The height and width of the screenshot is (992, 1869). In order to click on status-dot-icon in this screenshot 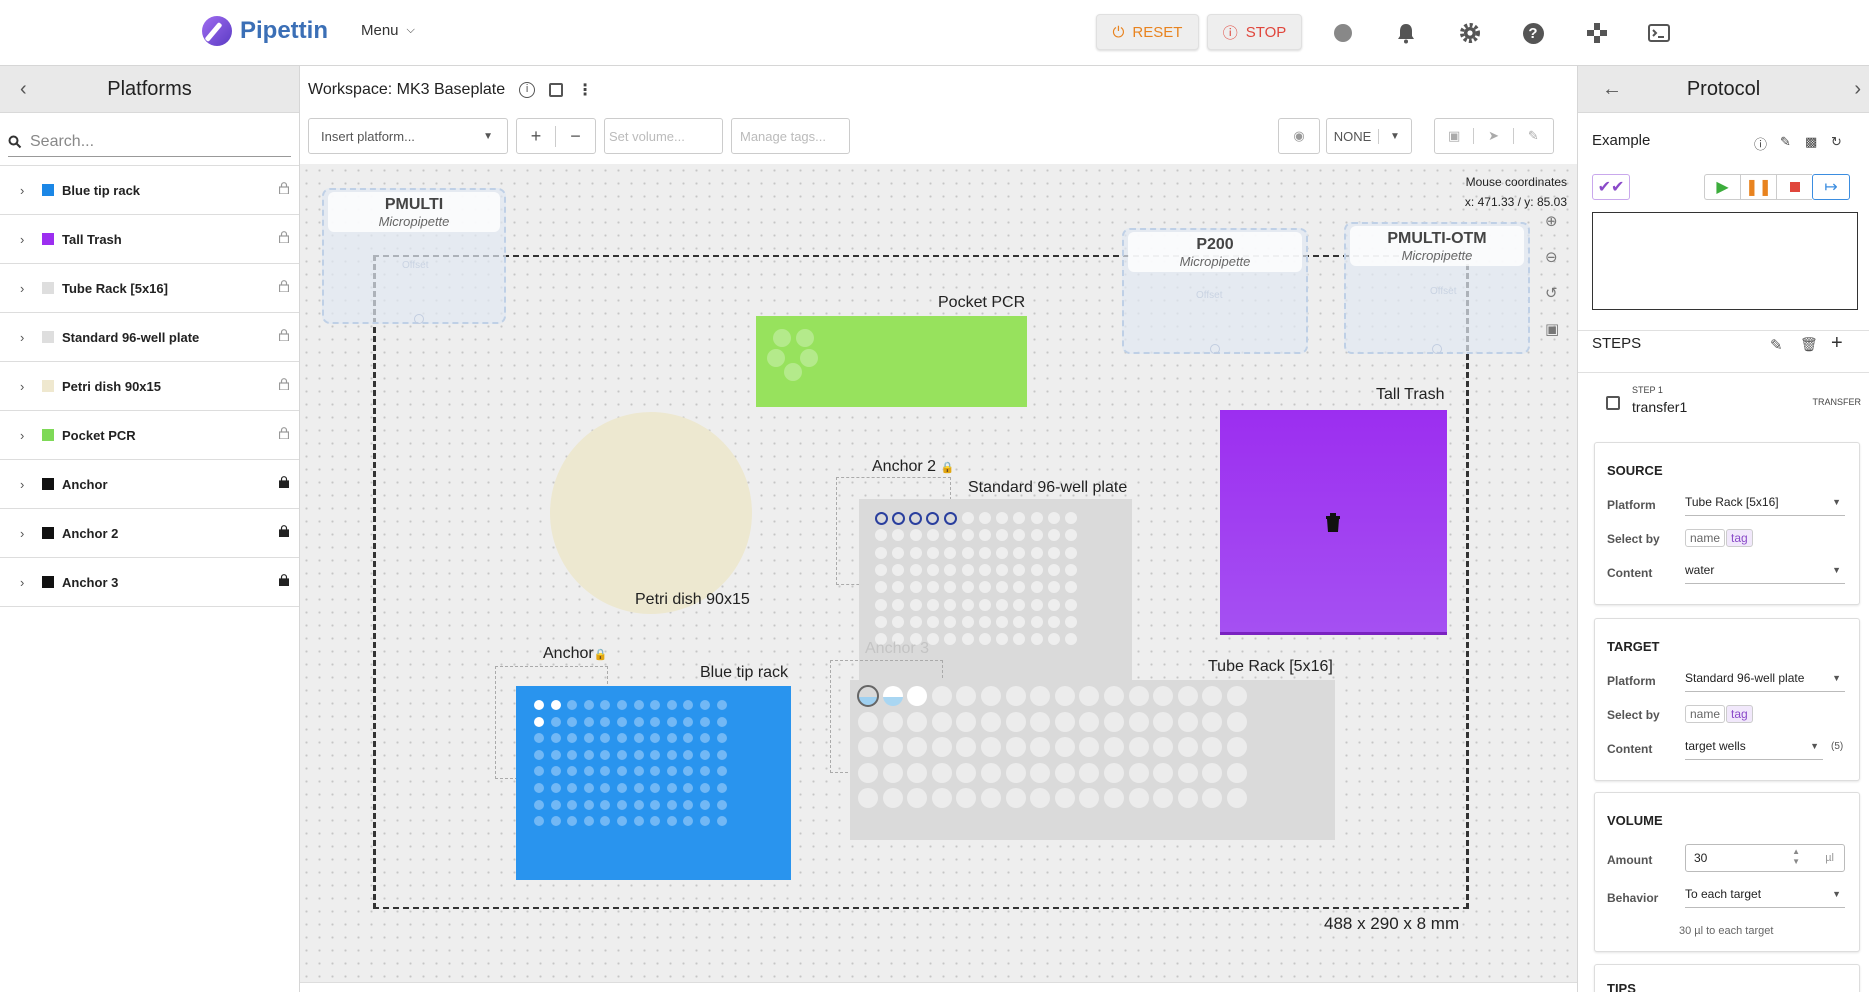, I will do `click(1343, 33)`.